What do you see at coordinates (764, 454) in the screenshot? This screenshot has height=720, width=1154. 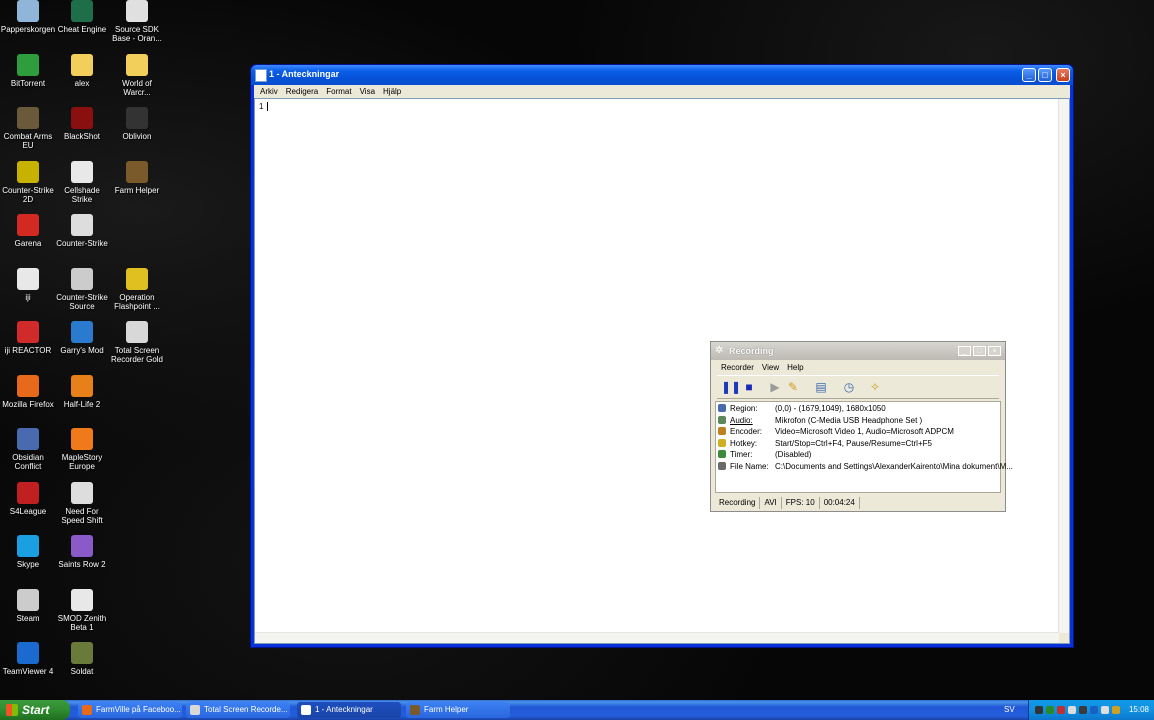 I see `info-row-timer: Timer: (Disabled)` at bounding box center [764, 454].